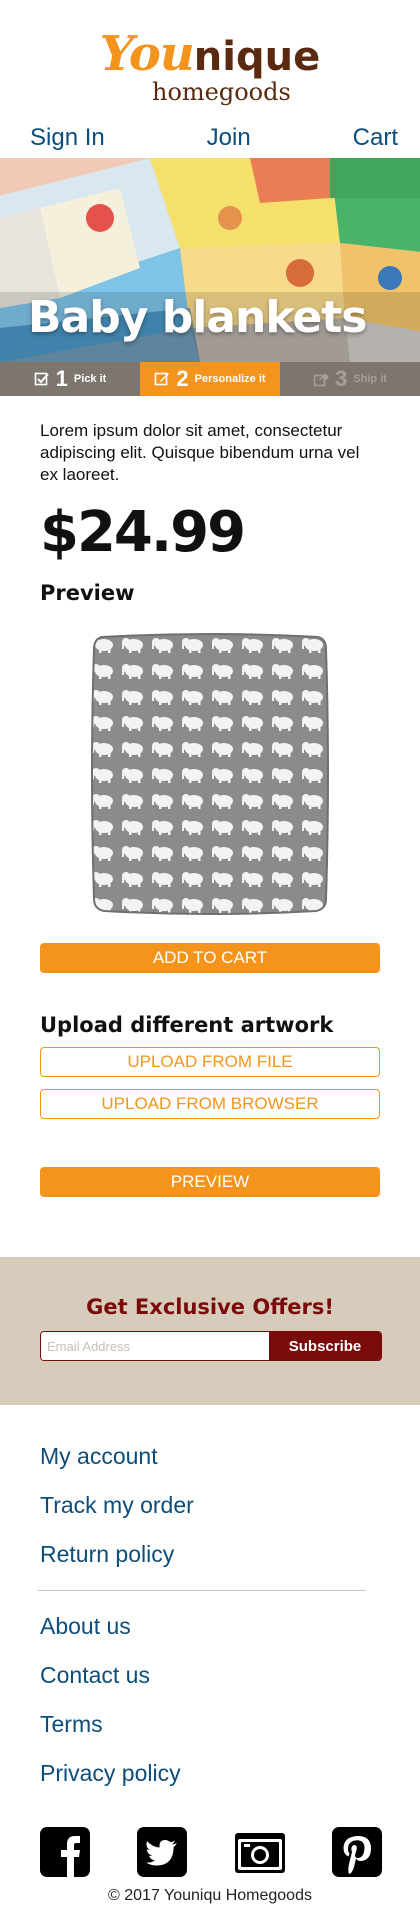 Image resolution: width=420 pixels, height=1931 pixels. Describe the element at coordinates (210, 1626) in the screenshot. I see `about-us-link: About us` at that location.